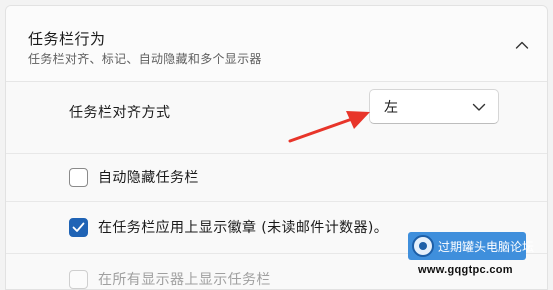 The height and width of the screenshot is (290, 553). What do you see at coordinates (479, 107) in the screenshot?
I see `chevron-down-icon` at bounding box center [479, 107].